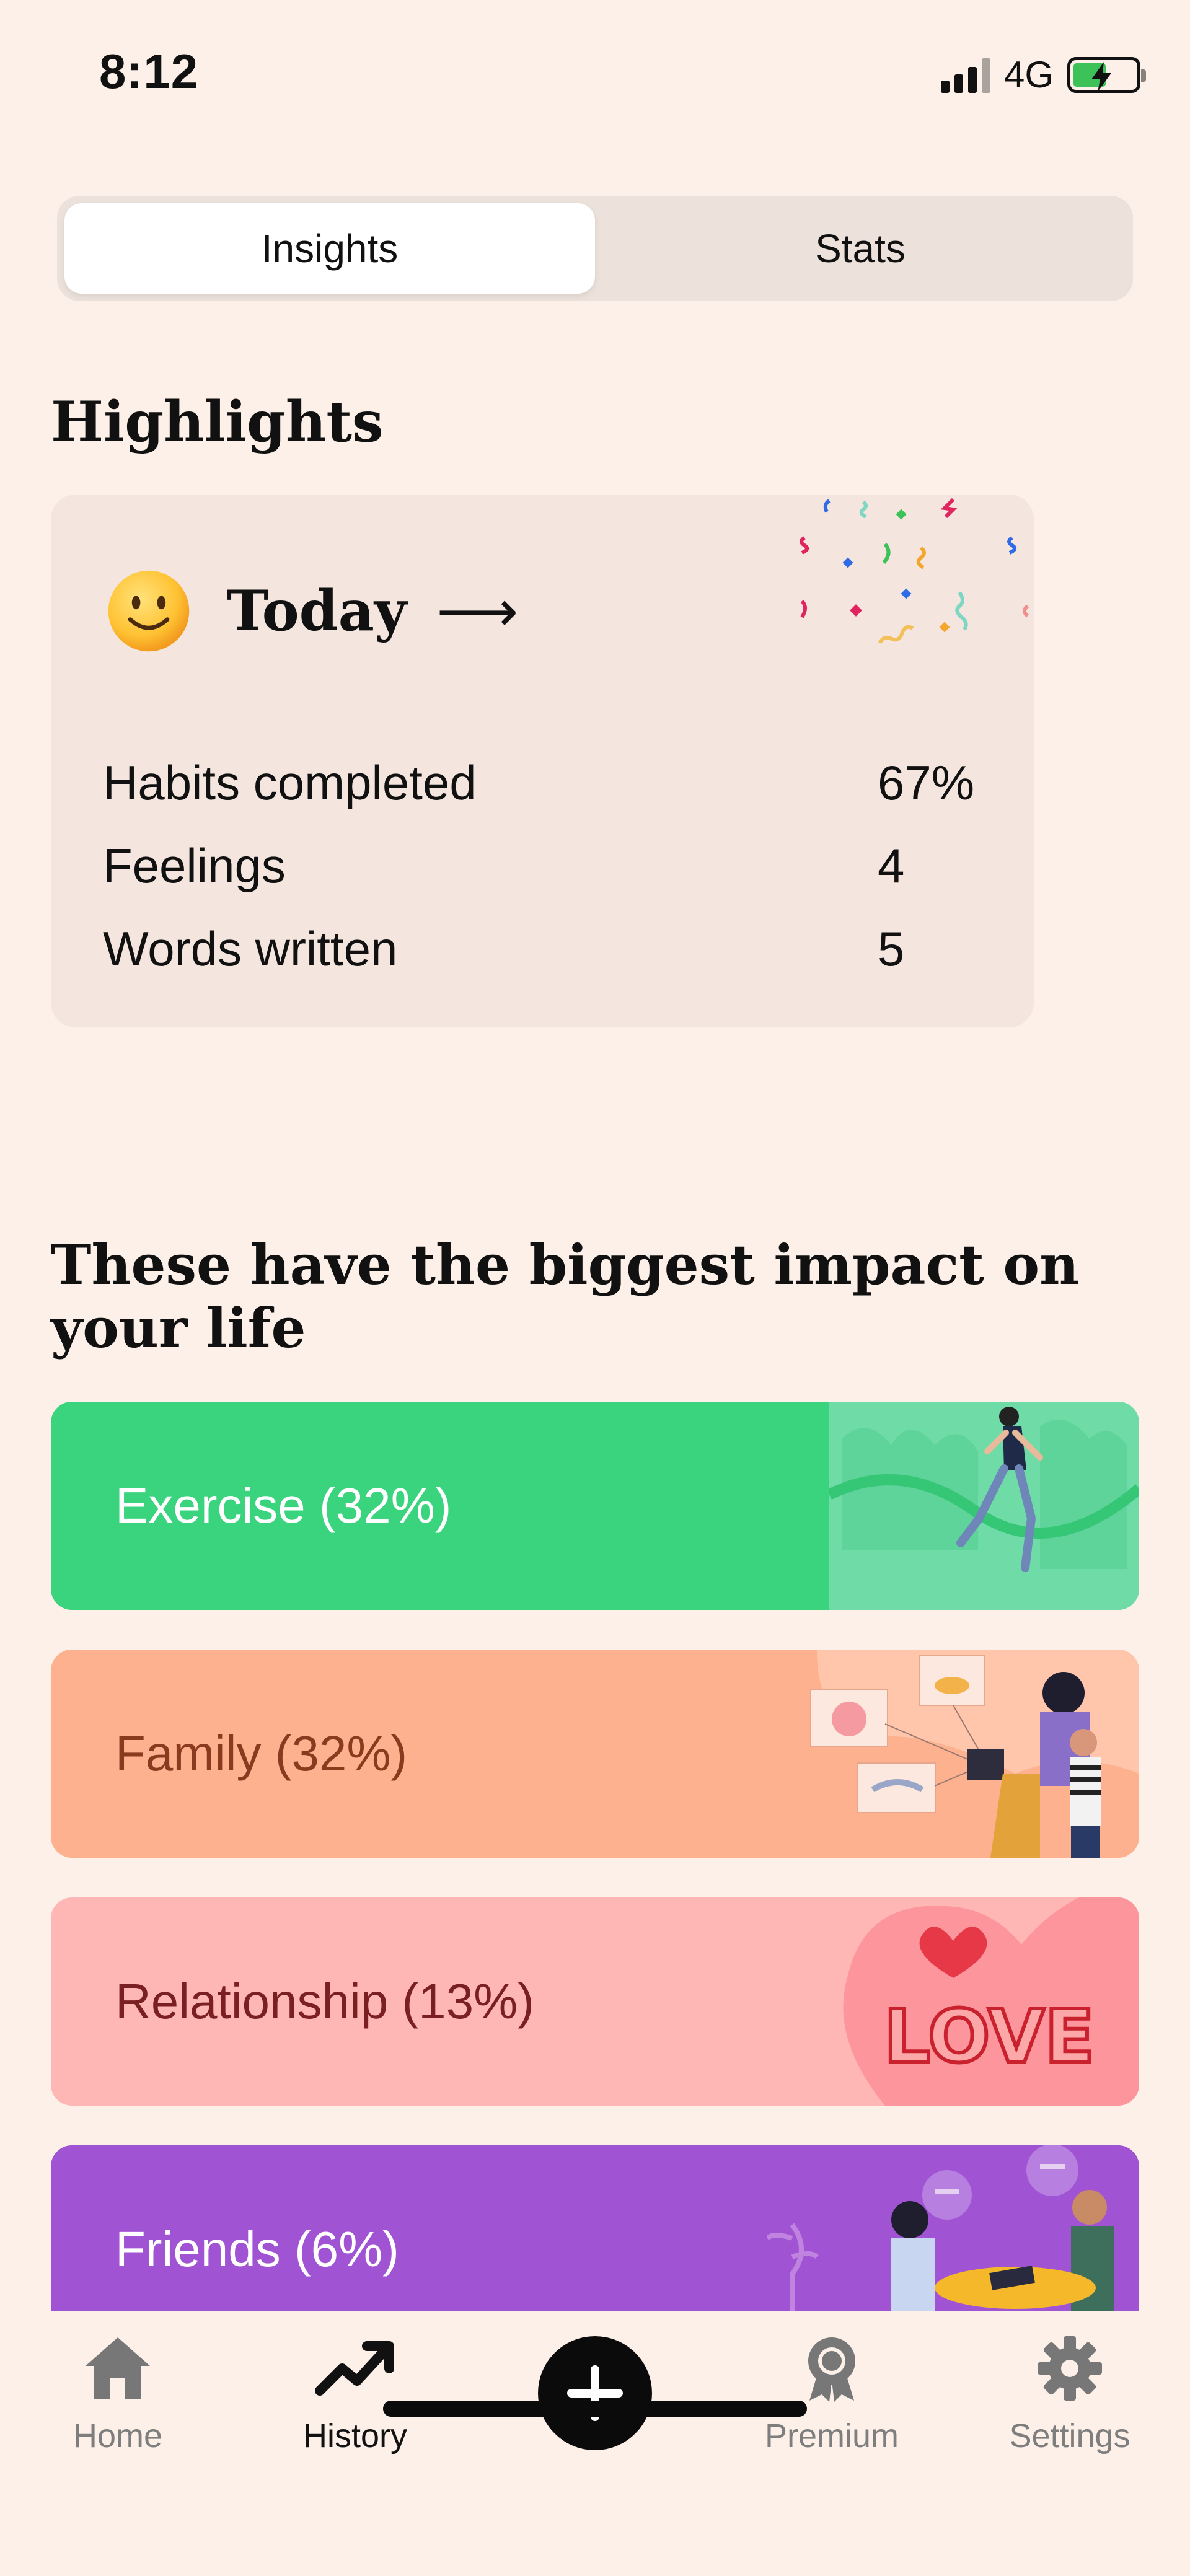 The width and height of the screenshot is (1190, 2576). What do you see at coordinates (543, 783) in the screenshot?
I see `stat-row-habits: Habits completed 67%` at bounding box center [543, 783].